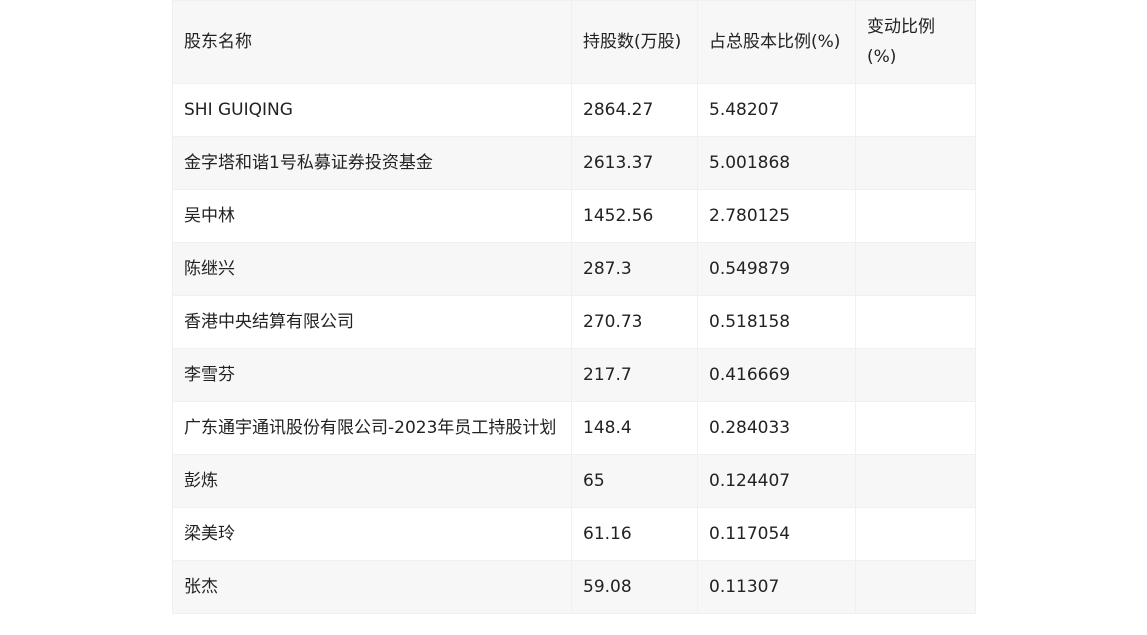  What do you see at coordinates (372, 216) in the screenshot?
I see `cell-shareholder-name: 吴中林` at bounding box center [372, 216].